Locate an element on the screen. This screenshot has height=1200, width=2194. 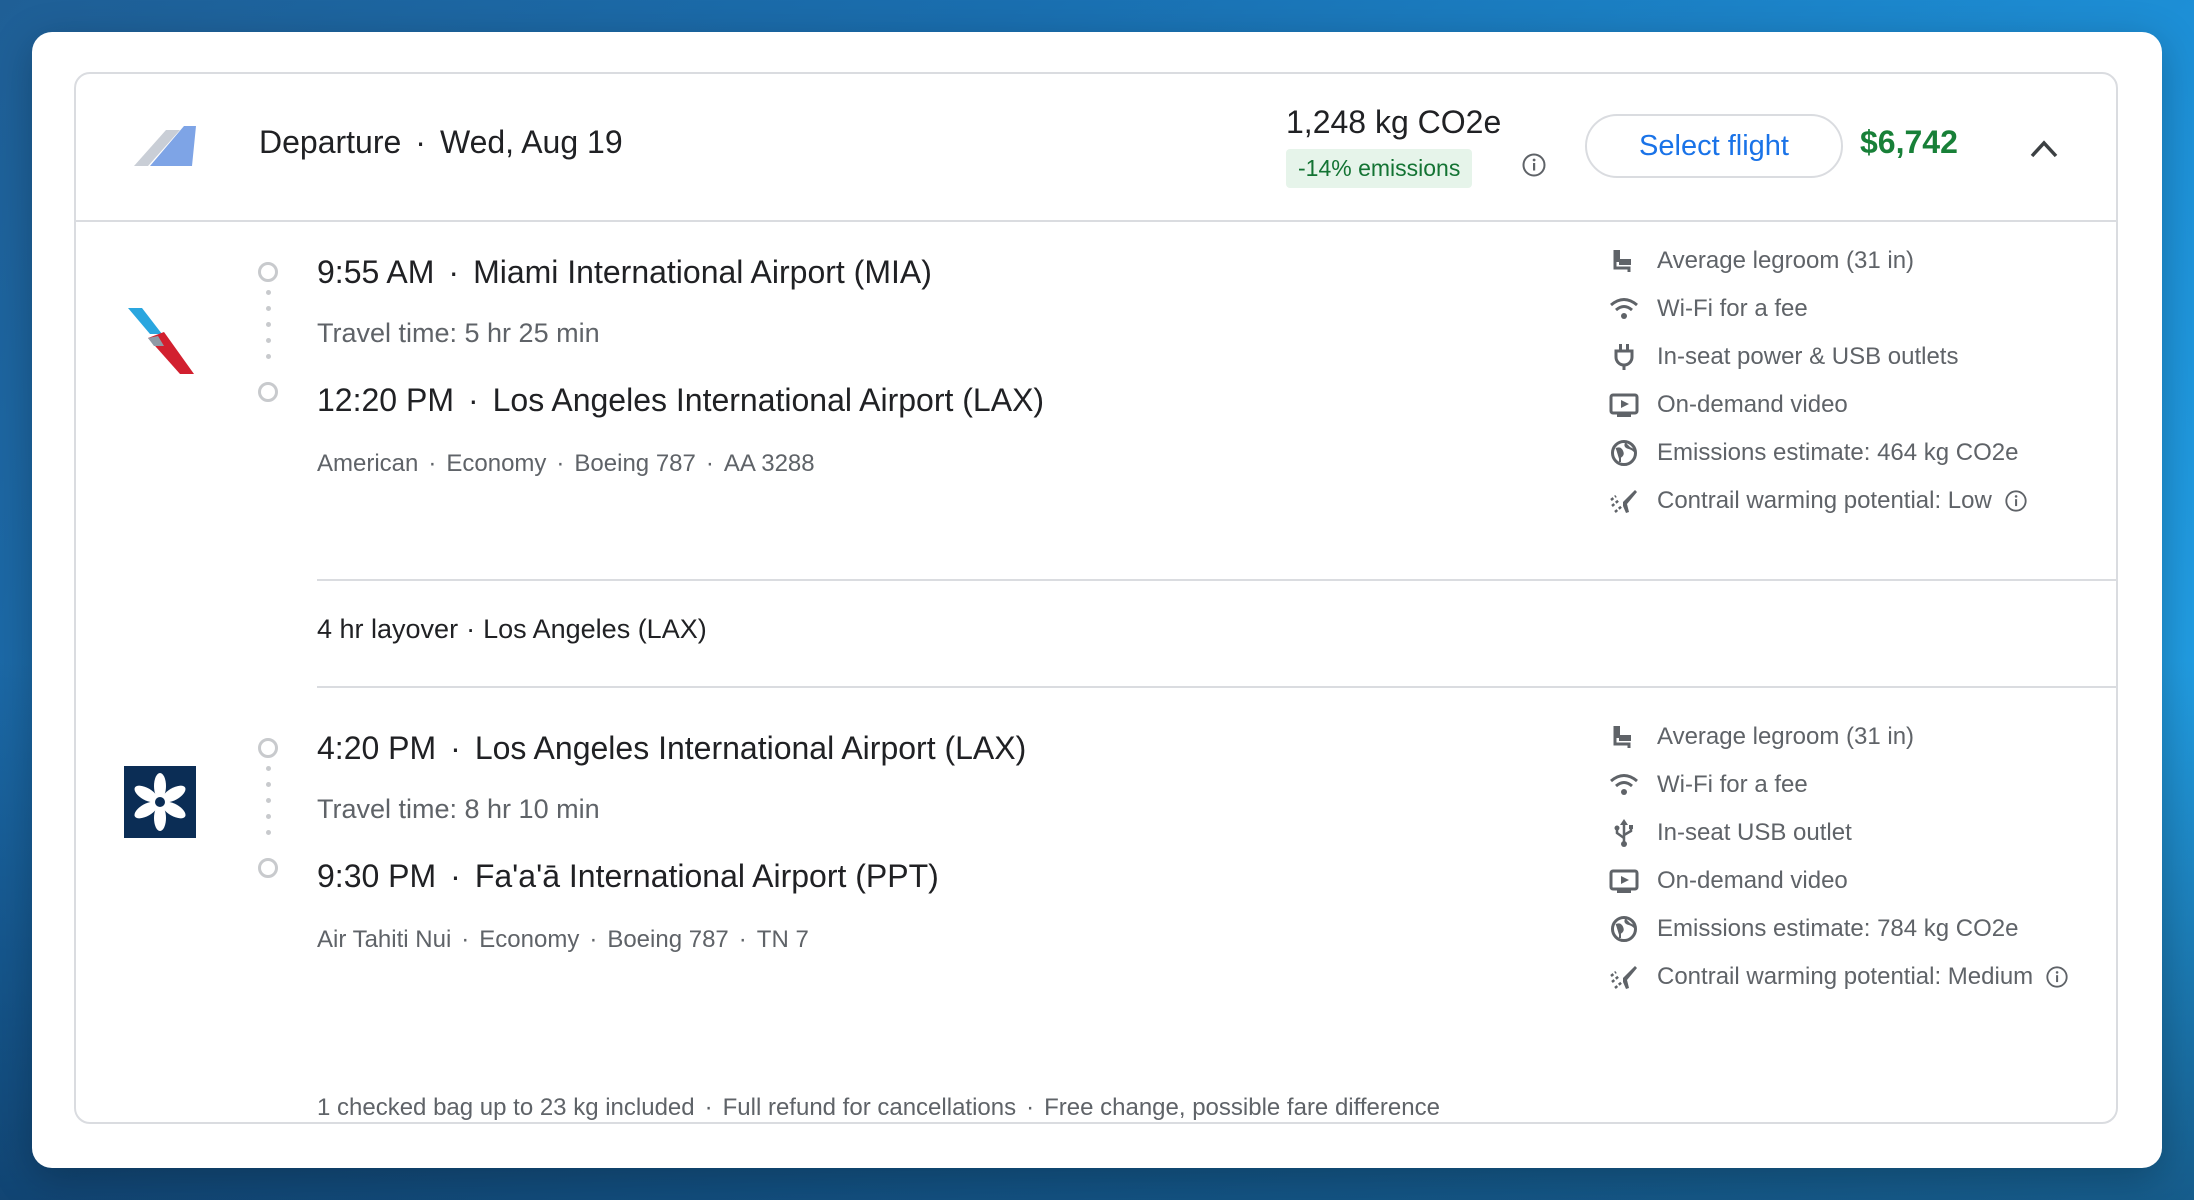
emissions-badge: -14% emissions is located at coordinates (1379, 168).